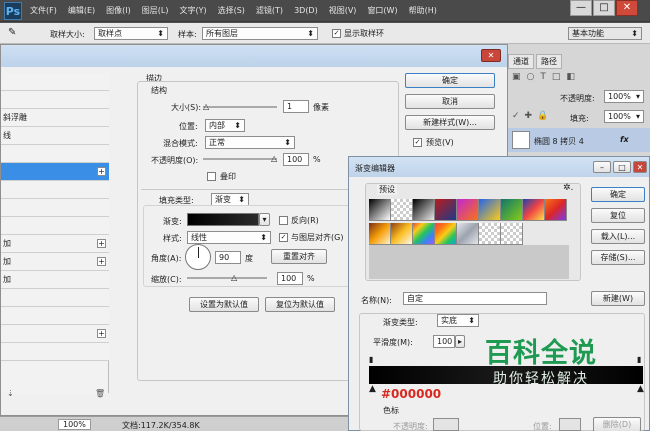  Describe the element at coordinates (568, 188) in the screenshot. I see `presets-gear-icon: ✲.` at that location.